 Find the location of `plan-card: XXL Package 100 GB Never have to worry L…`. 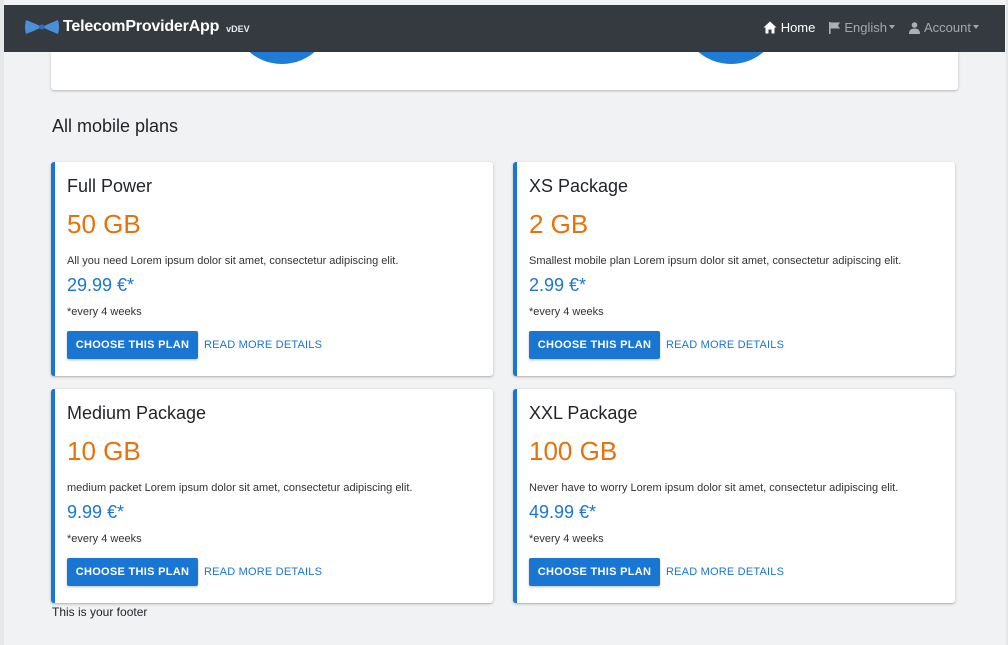

plan-card: XXL Package 100 GB Never have to worry L… is located at coordinates (734, 496).